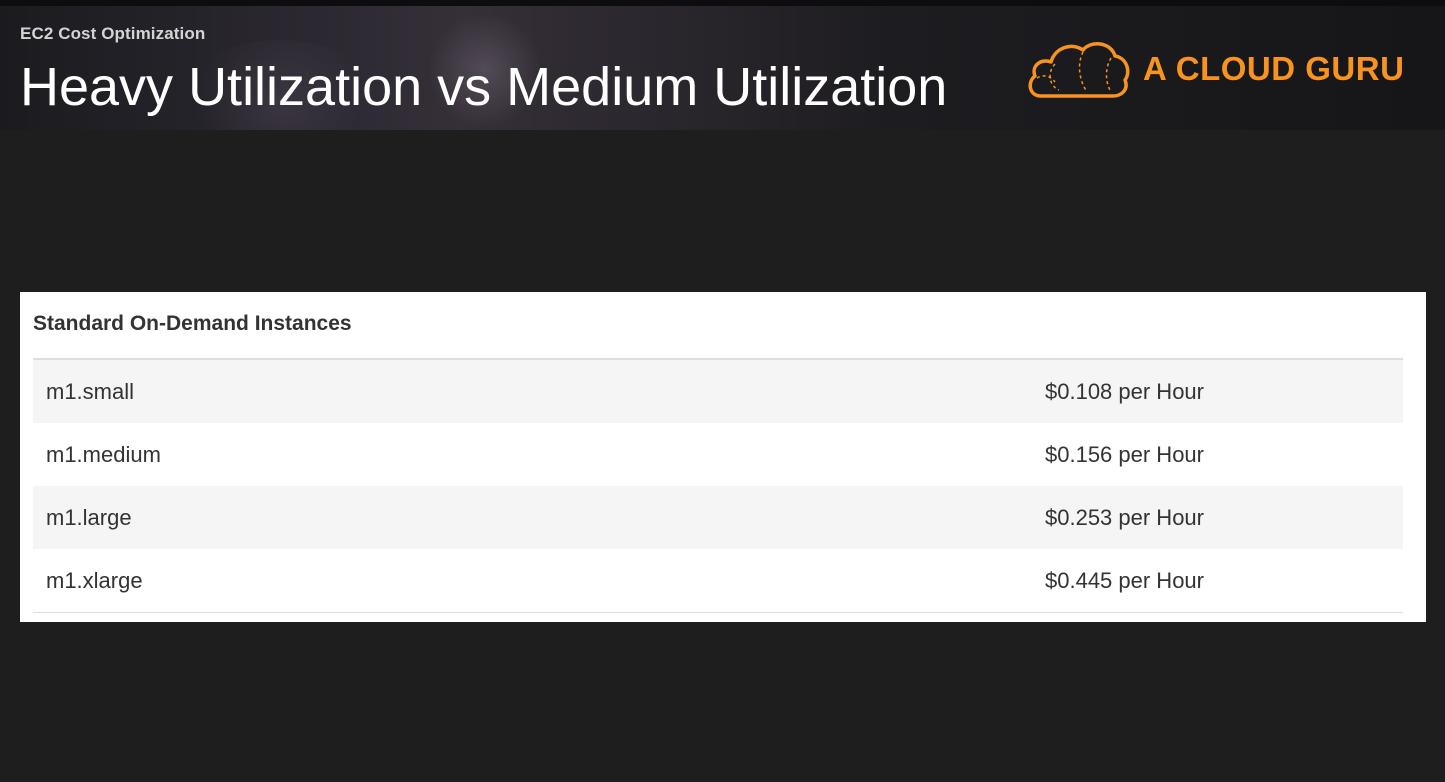 This screenshot has width=1445, height=782. Describe the element at coordinates (94, 580) in the screenshot. I see `instance-type: m1.xlarge` at that location.